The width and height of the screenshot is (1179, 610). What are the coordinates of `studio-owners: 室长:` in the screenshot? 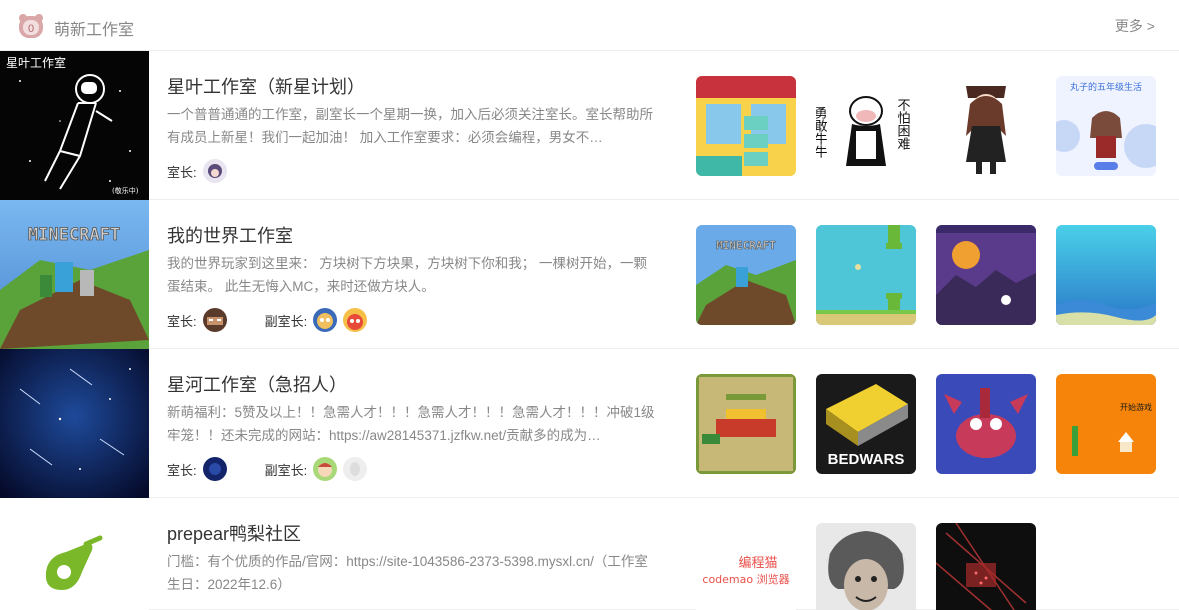 It's located at (197, 171).